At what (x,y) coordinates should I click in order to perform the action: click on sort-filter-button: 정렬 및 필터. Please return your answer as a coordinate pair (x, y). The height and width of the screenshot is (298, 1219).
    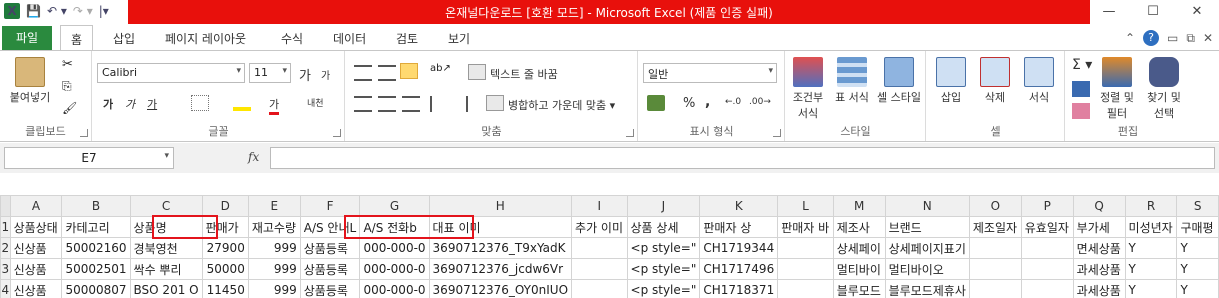
    Looking at the image, I should click on (1117, 89).